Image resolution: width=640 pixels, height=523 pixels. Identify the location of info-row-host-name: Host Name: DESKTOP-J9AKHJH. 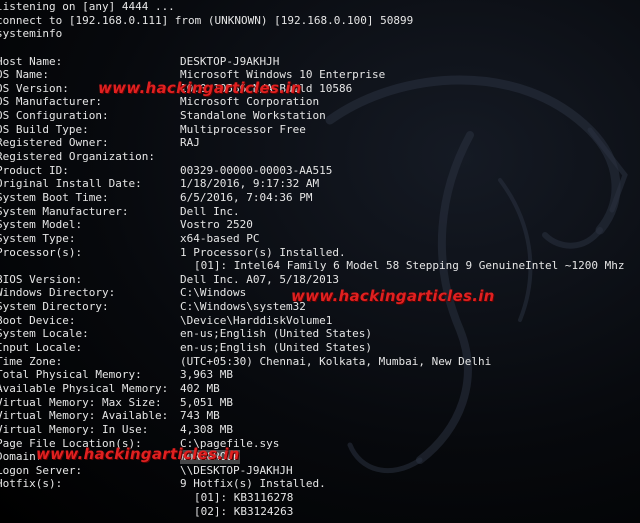
(140, 61).